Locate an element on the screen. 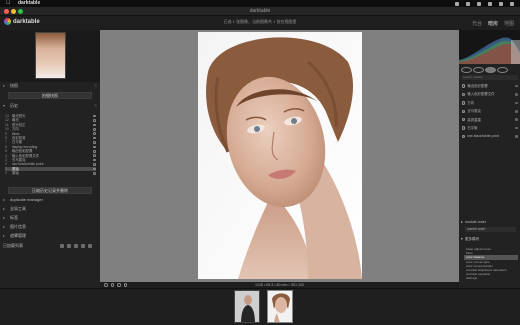  navigation-thumbnail is located at coordinates (50, 55).